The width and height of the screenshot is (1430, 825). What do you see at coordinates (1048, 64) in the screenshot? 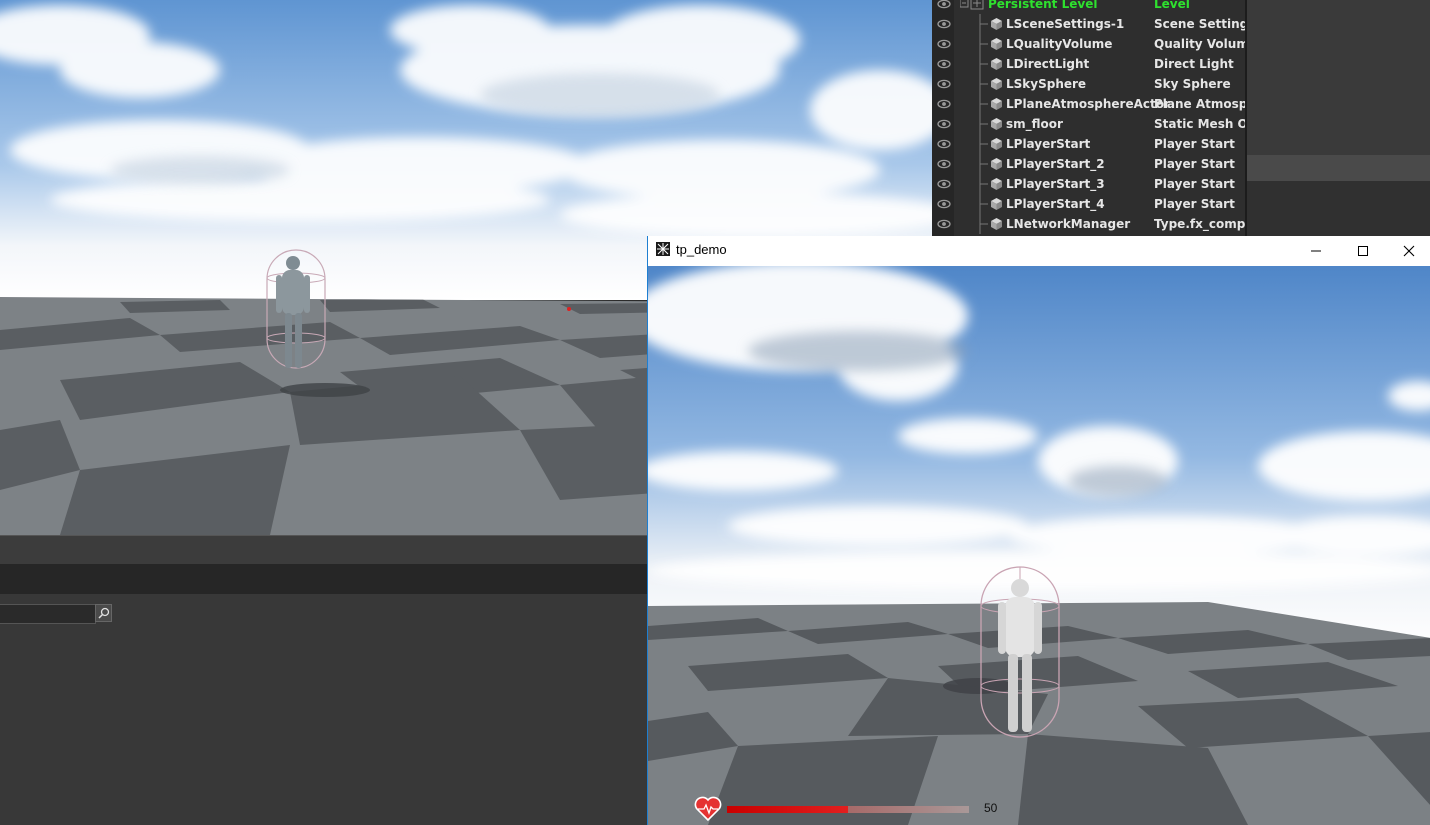
I see `outliner-item-name: LDirectLight` at bounding box center [1048, 64].